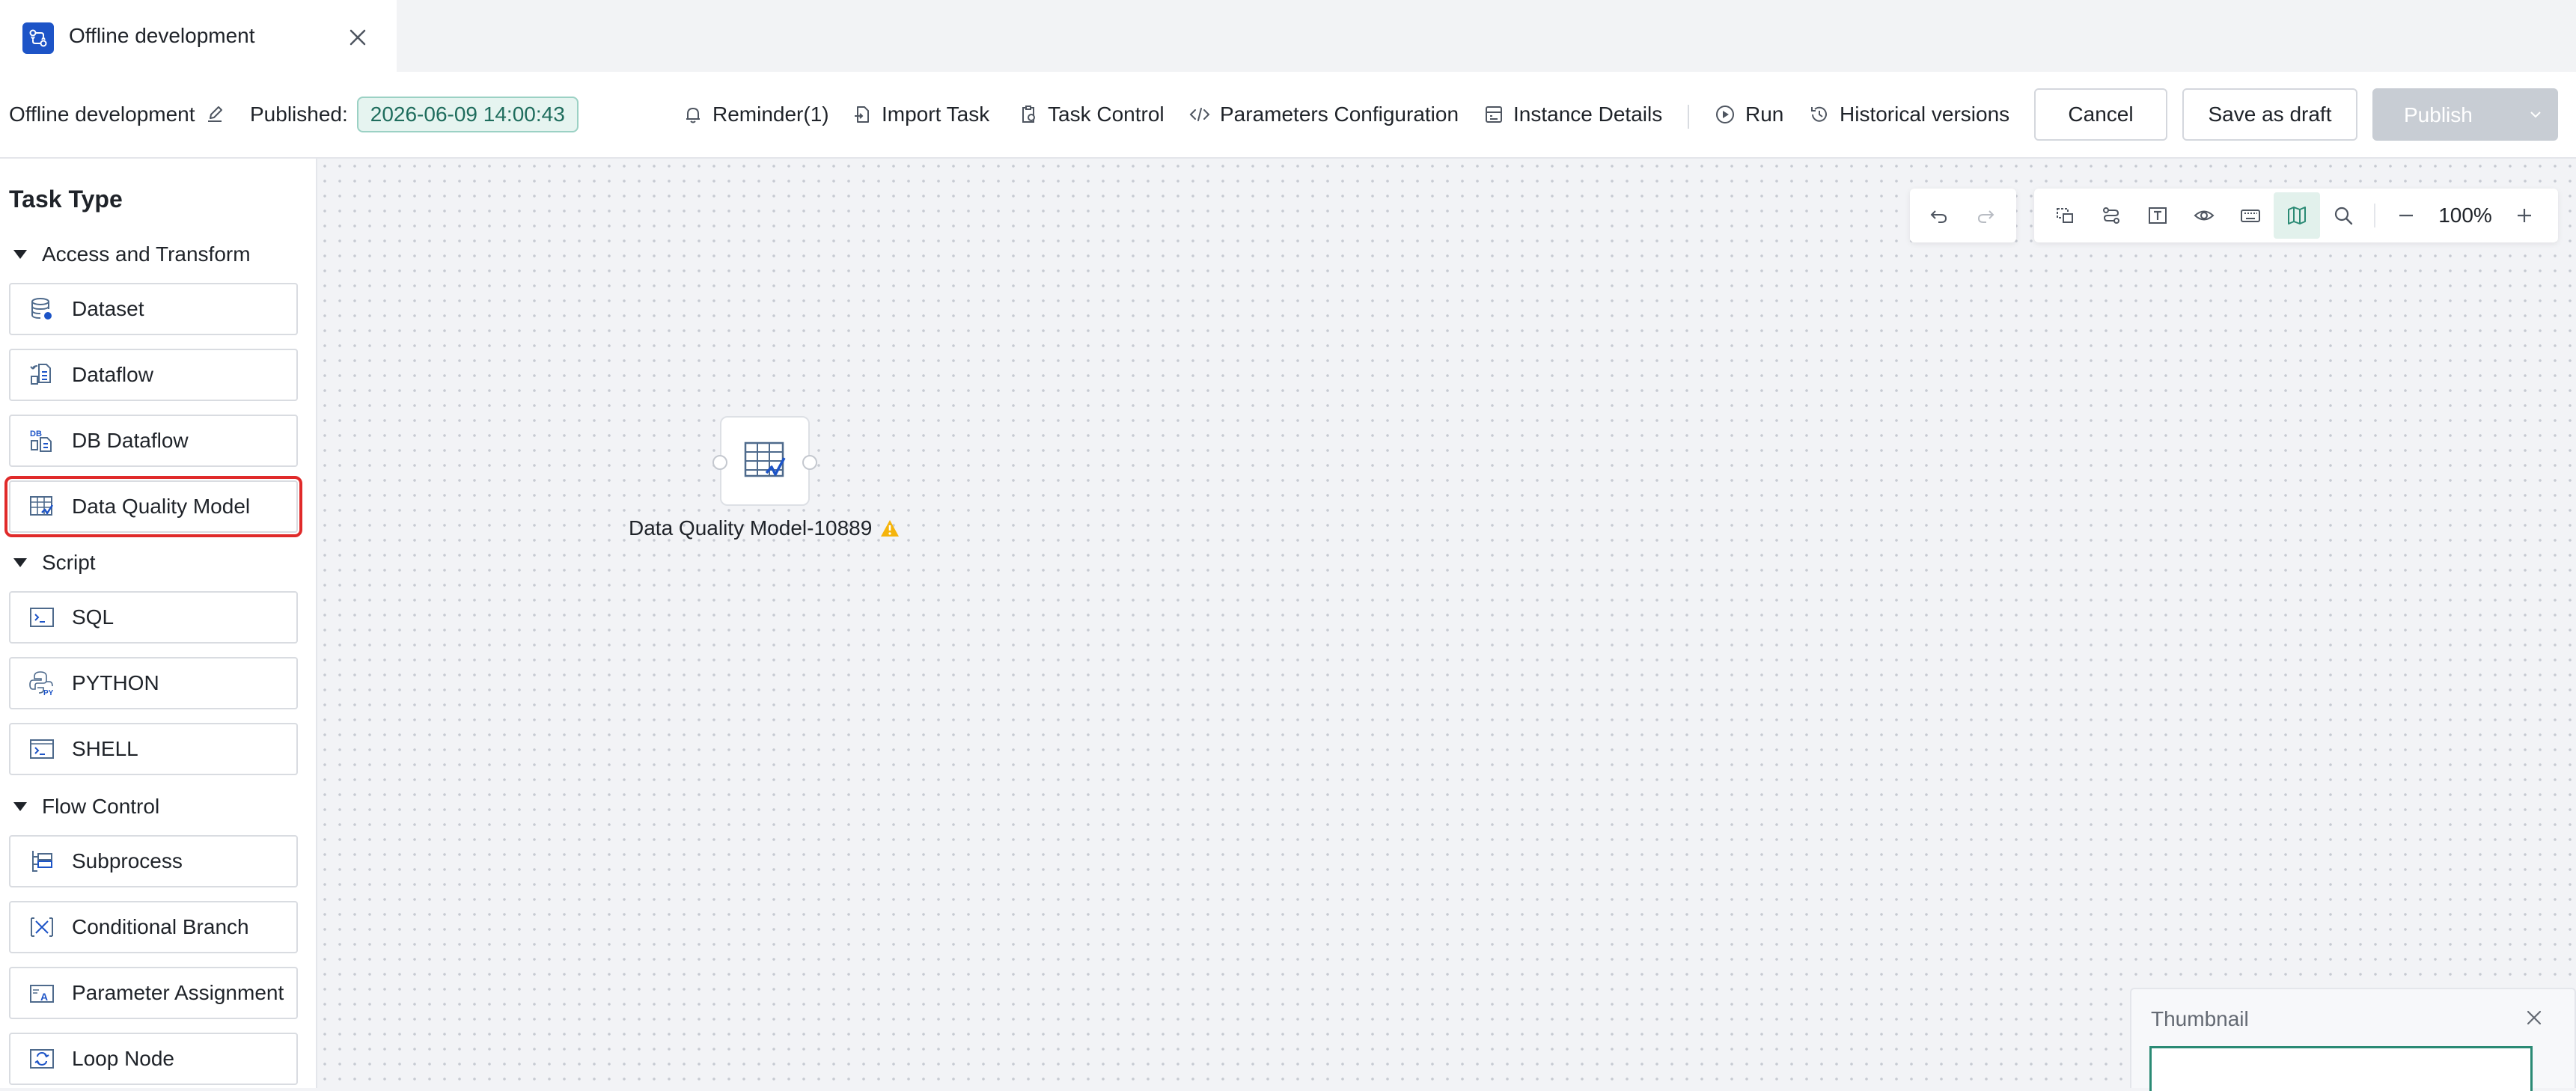  What do you see at coordinates (756, 115) in the screenshot?
I see `reminder-button: Reminder(1)` at bounding box center [756, 115].